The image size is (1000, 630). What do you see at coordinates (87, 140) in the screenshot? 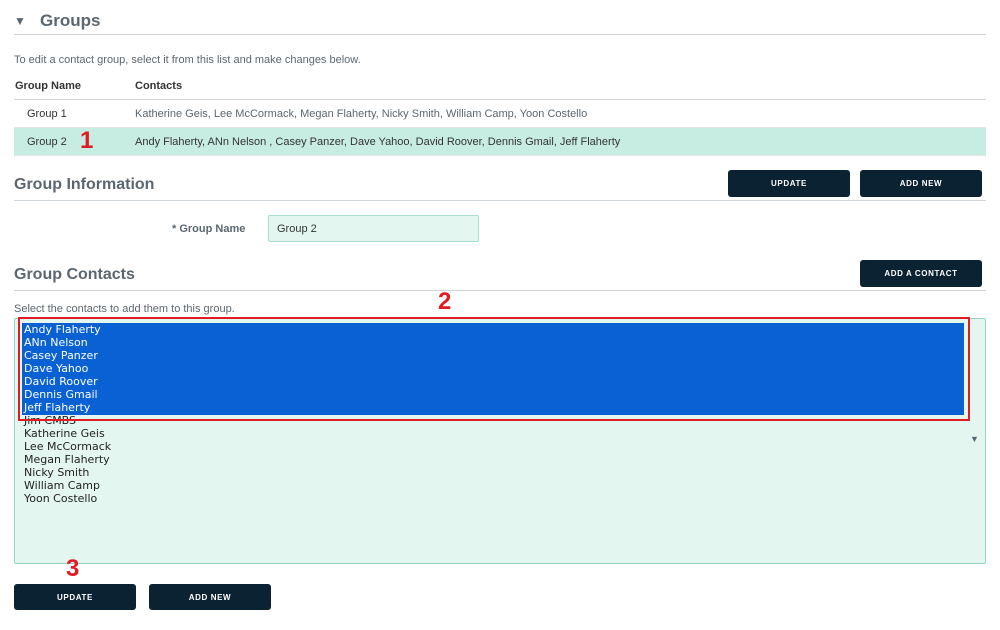
I see `annotation-marker-1: 1` at bounding box center [87, 140].